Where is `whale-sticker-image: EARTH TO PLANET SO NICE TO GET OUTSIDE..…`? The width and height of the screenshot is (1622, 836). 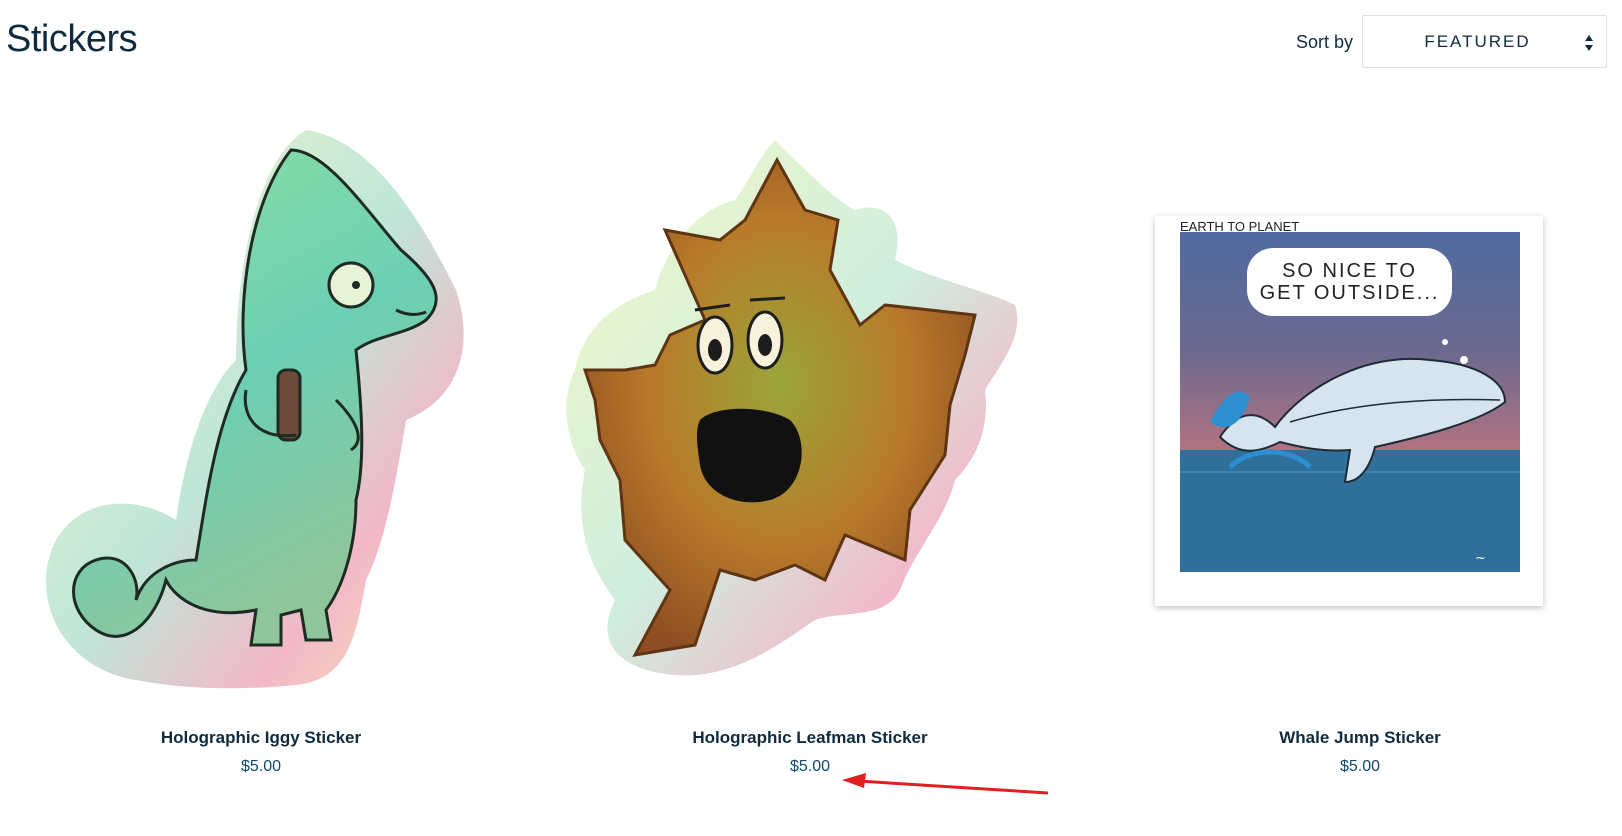 whale-sticker-image: EARTH TO PLANET SO NICE TO GET OUTSIDE..… is located at coordinates (1349, 411).